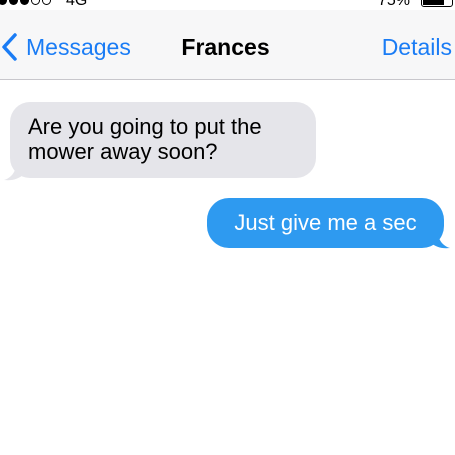  What do you see at coordinates (394, 4) in the screenshot?
I see `battery-percentage: 75%` at bounding box center [394, 4].